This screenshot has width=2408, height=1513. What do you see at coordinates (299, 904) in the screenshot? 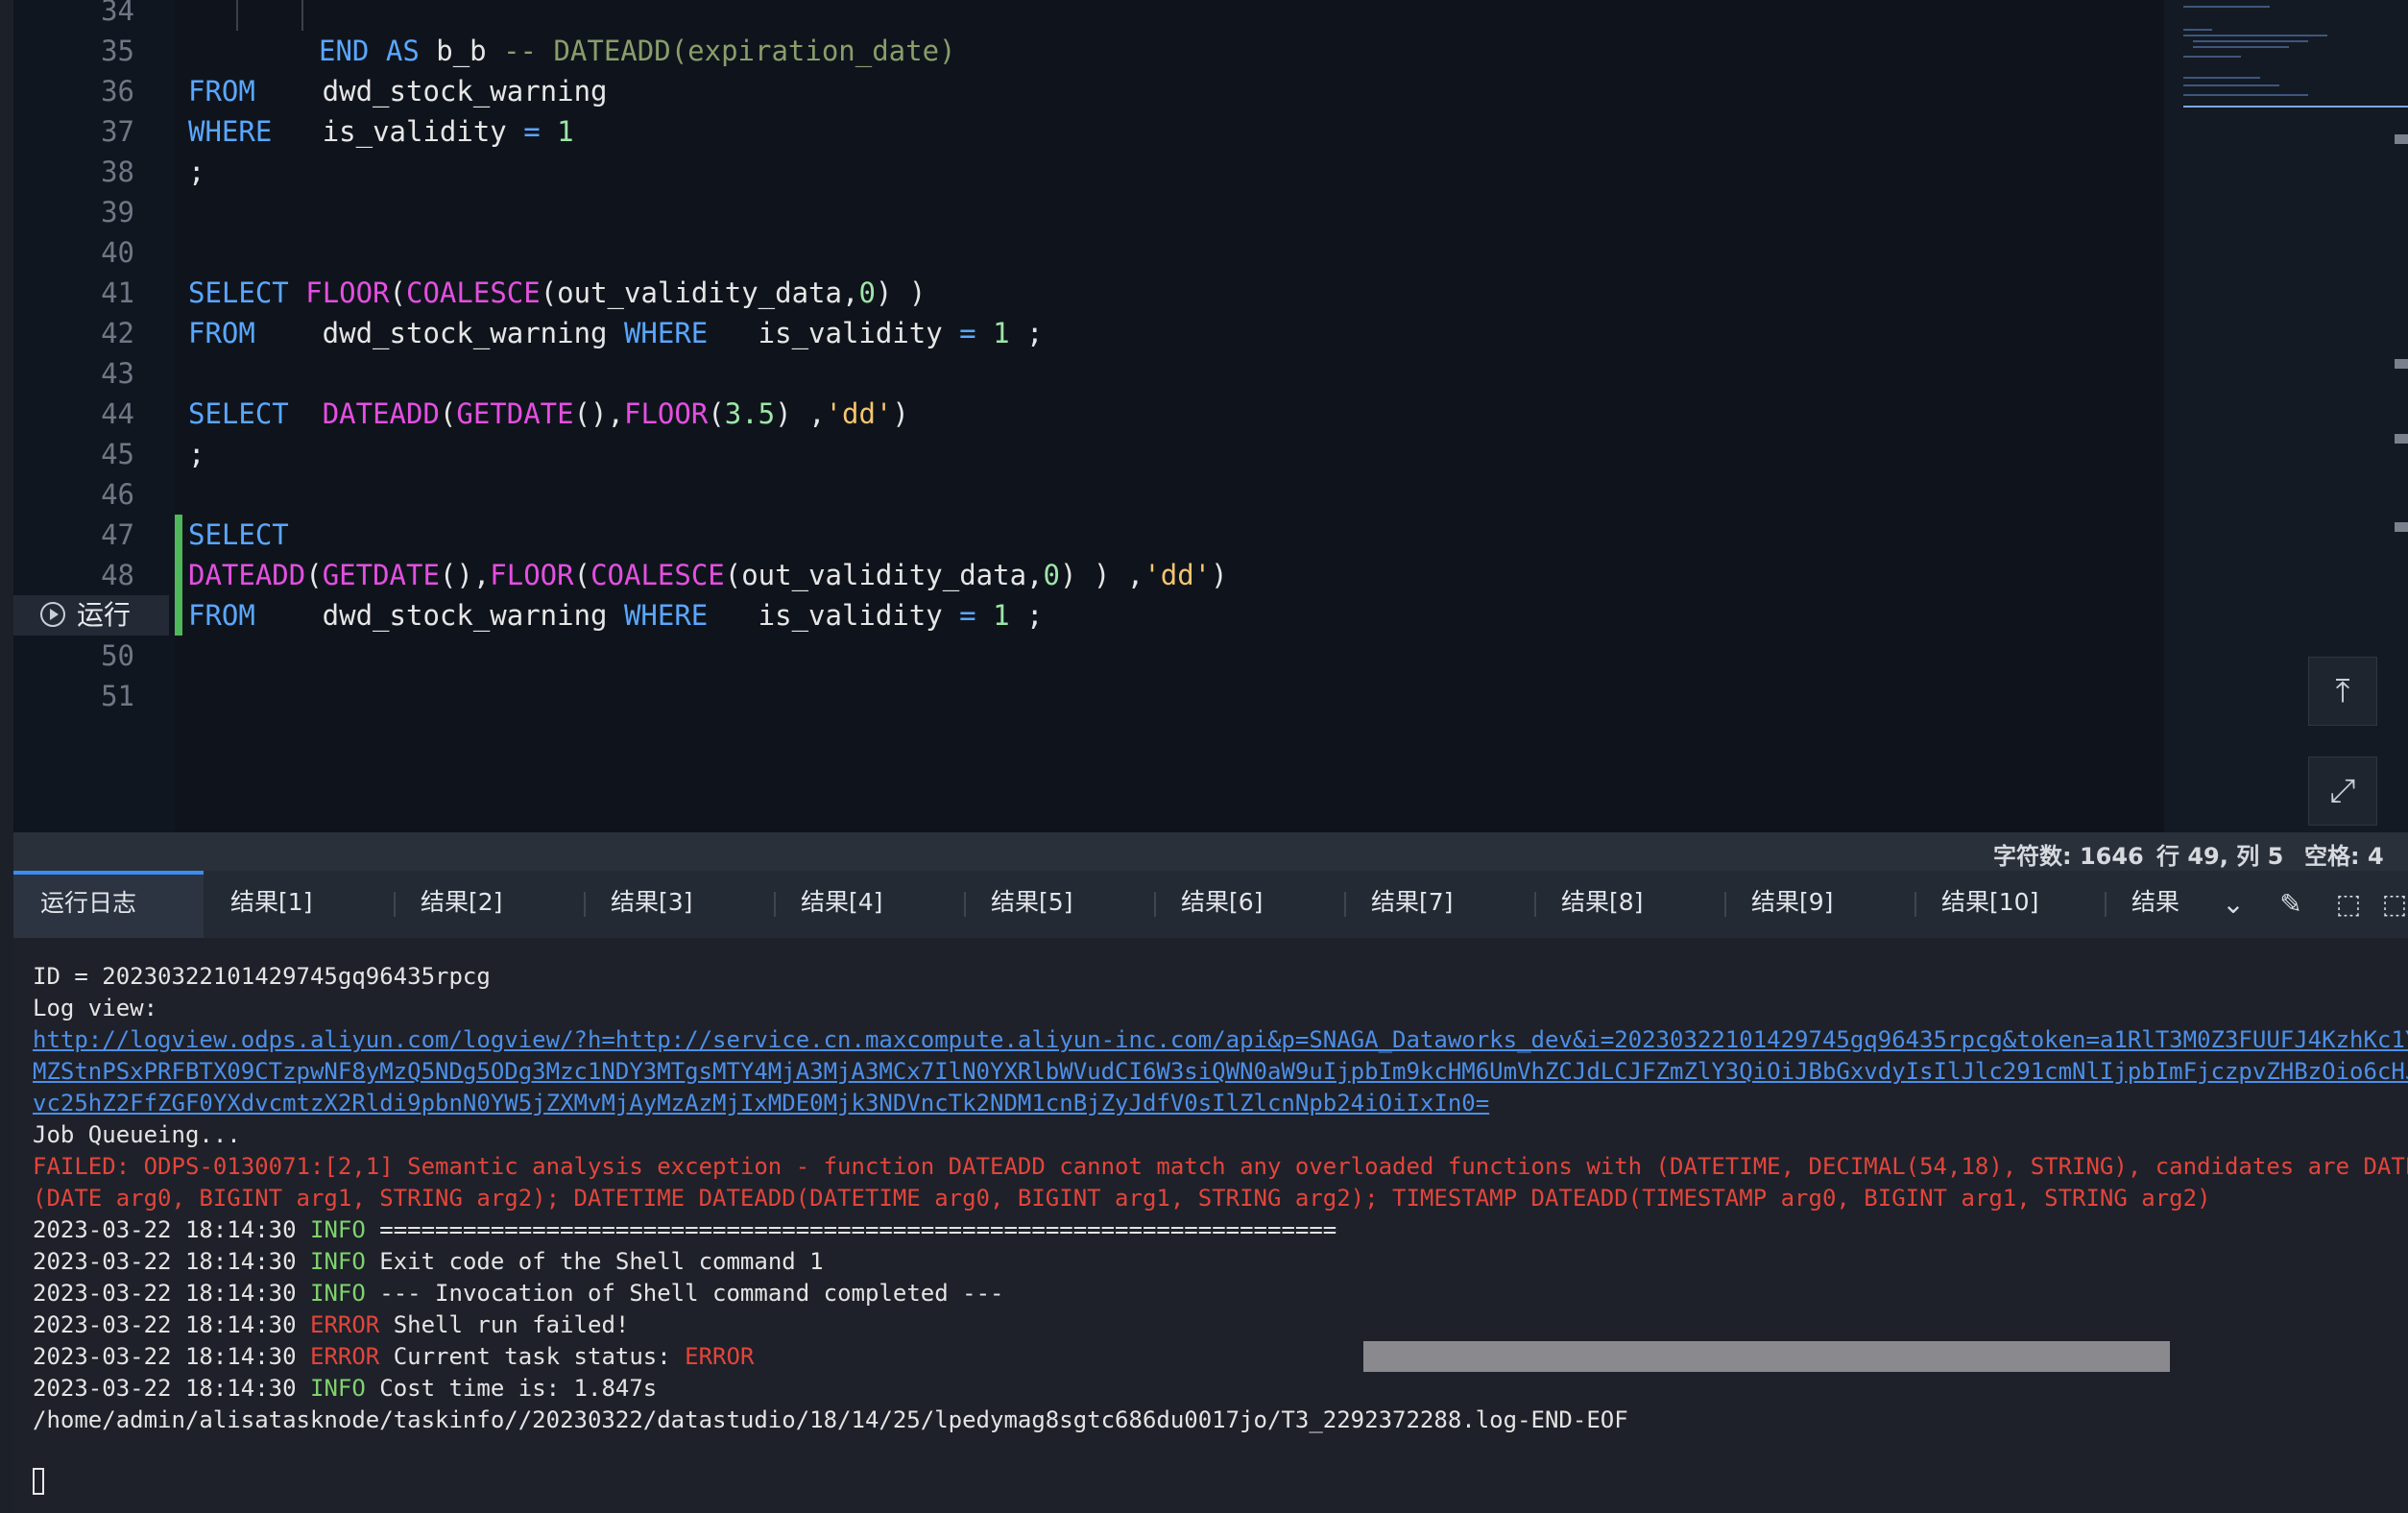
I see `tab-result-1: 结果[1]` at bounding box center [299, 904].